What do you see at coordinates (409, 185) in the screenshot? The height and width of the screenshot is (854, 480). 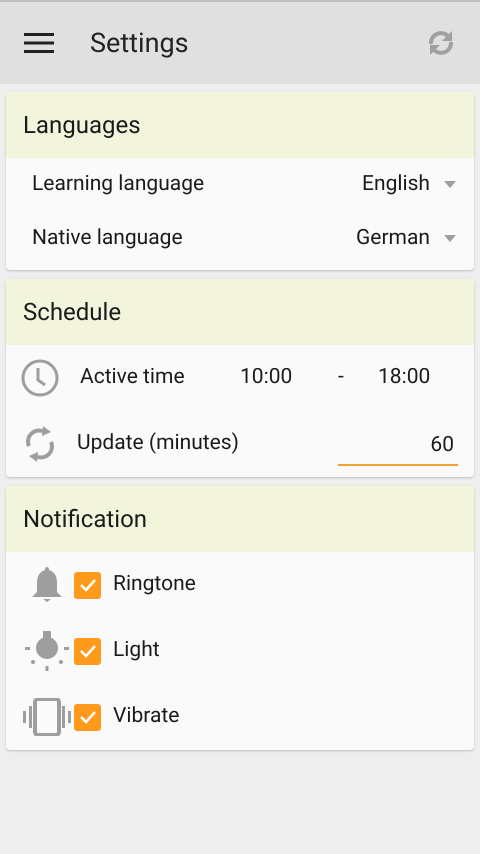 I see `language-dropdown: English` at bounding box center [409, 185].